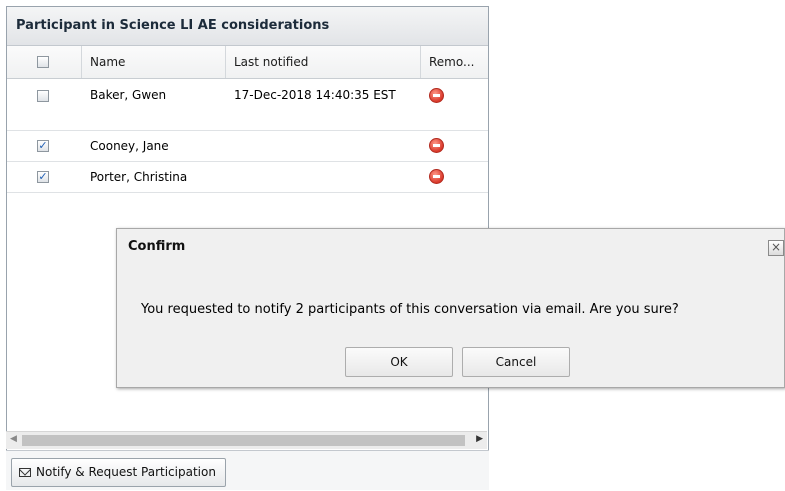  What do you see at coordinates (25, 472) in the screenshot?
I see `mail-icon` at bounding box center [25, 472].